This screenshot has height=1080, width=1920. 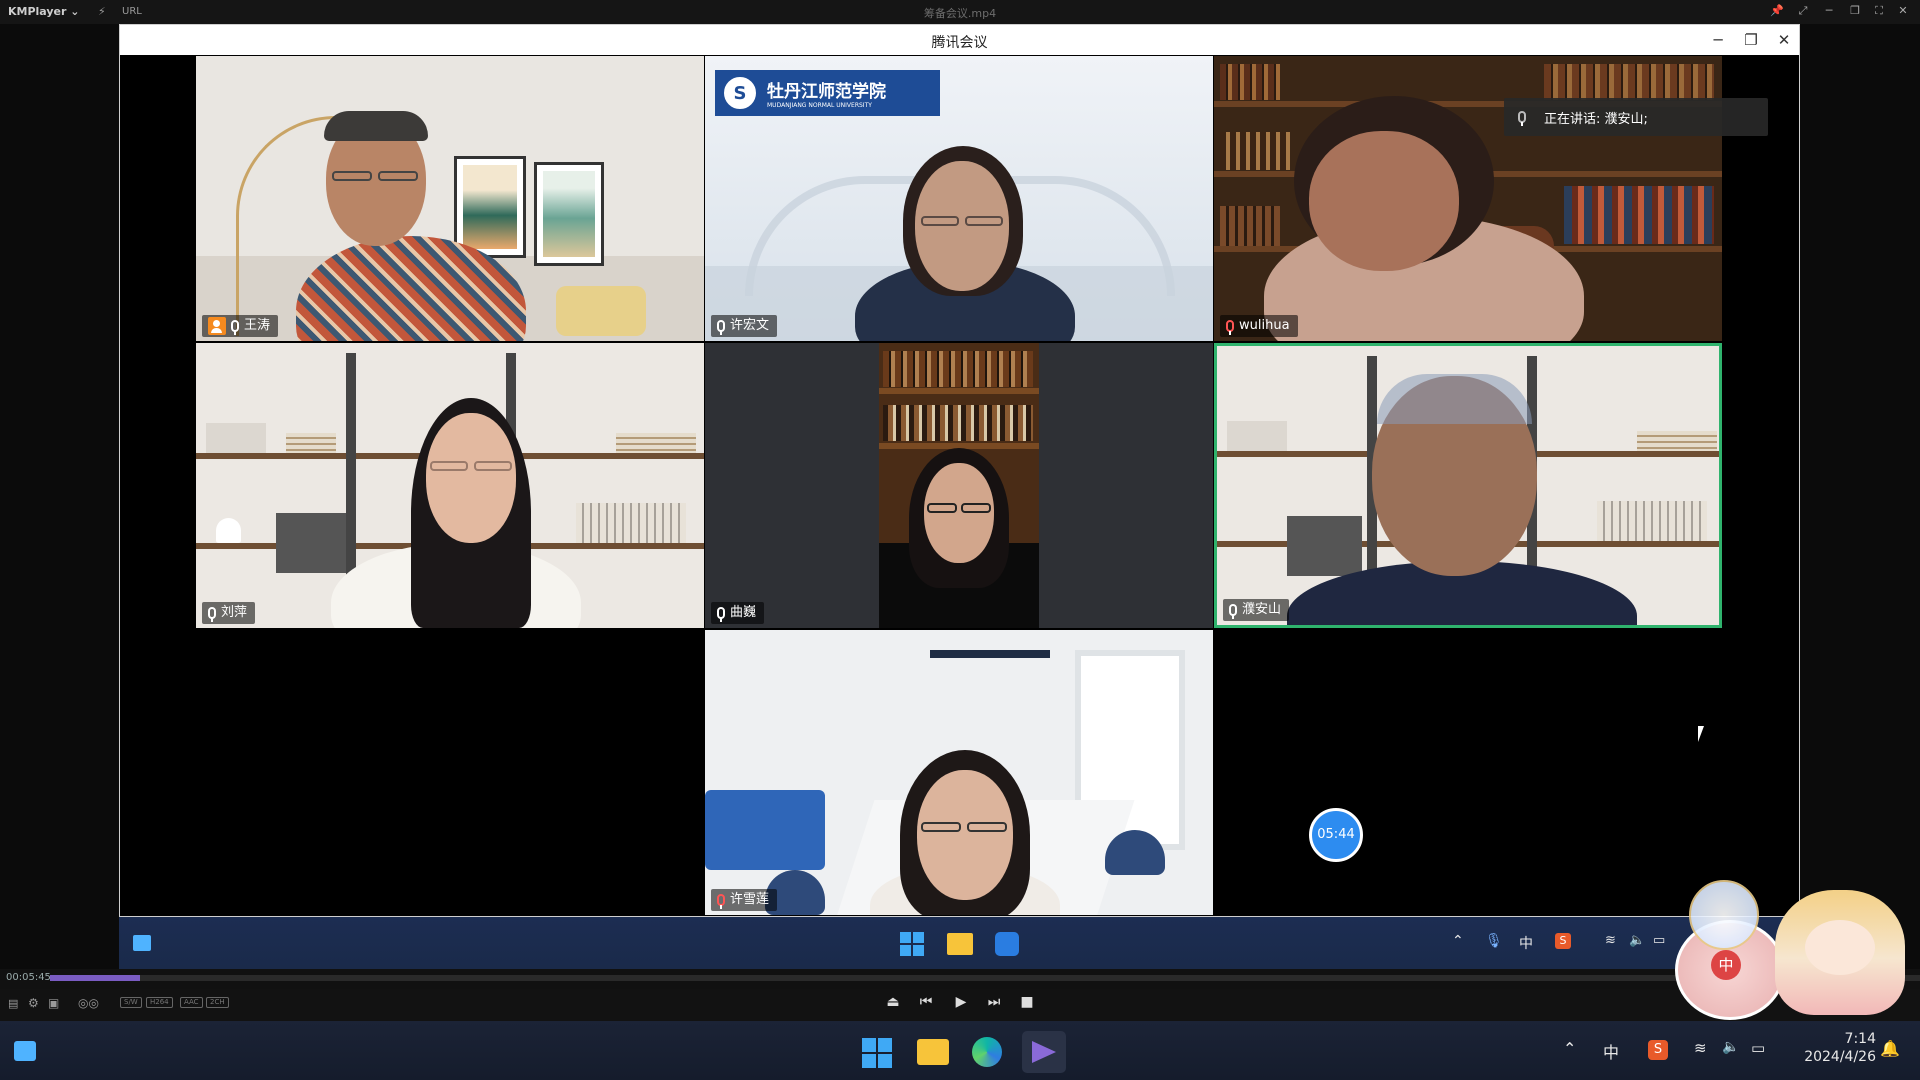 What do you see at coordinates (1777, 12) in the screenshot?
I see `pin-icon: 📌` at bounding box center [1777, 12].